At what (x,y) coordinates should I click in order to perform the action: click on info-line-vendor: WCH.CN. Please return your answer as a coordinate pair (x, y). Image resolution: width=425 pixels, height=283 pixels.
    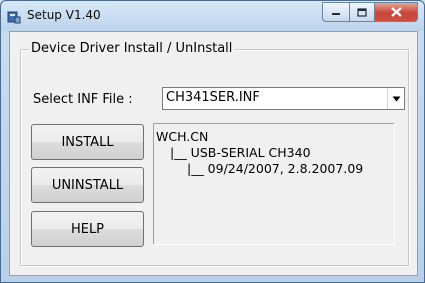
    Looking at the image, I should click on (182, 136).